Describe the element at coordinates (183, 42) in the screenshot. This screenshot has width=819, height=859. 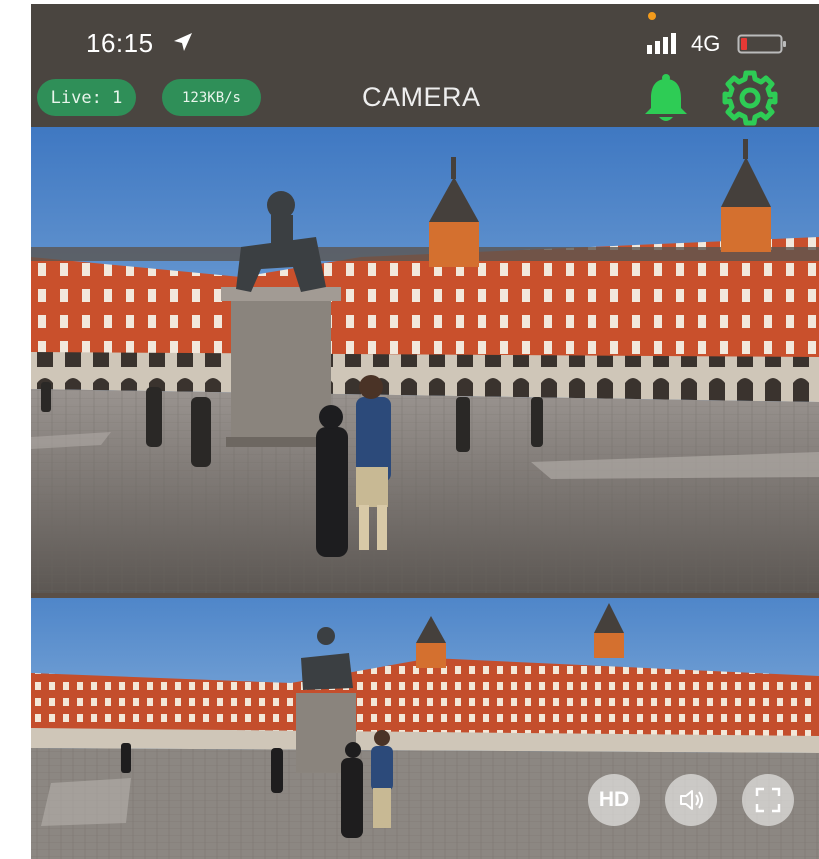
I see `location-arrow-icon` at that location.